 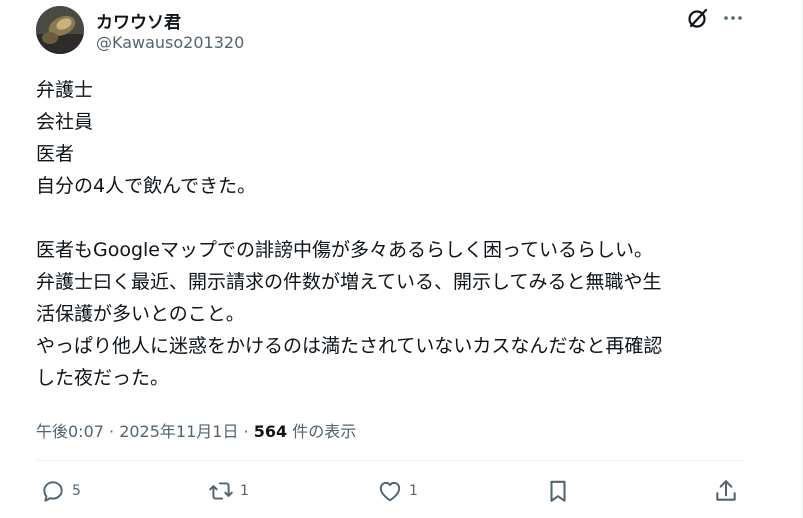 I want to click on tweet-line: した夜だった。, so click(x=103, y=378).